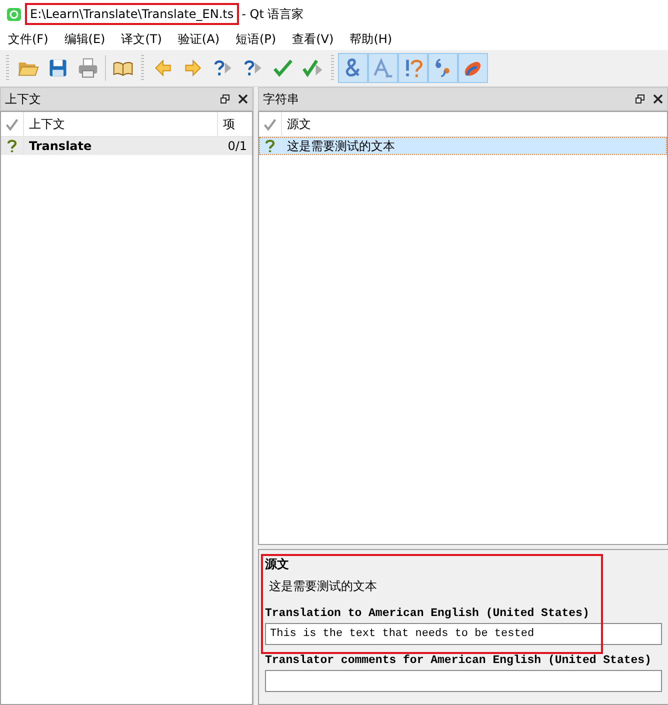 This screenshot has width=668, height=705. I want to click on menu-item: 文件(F), so click(28, 39).